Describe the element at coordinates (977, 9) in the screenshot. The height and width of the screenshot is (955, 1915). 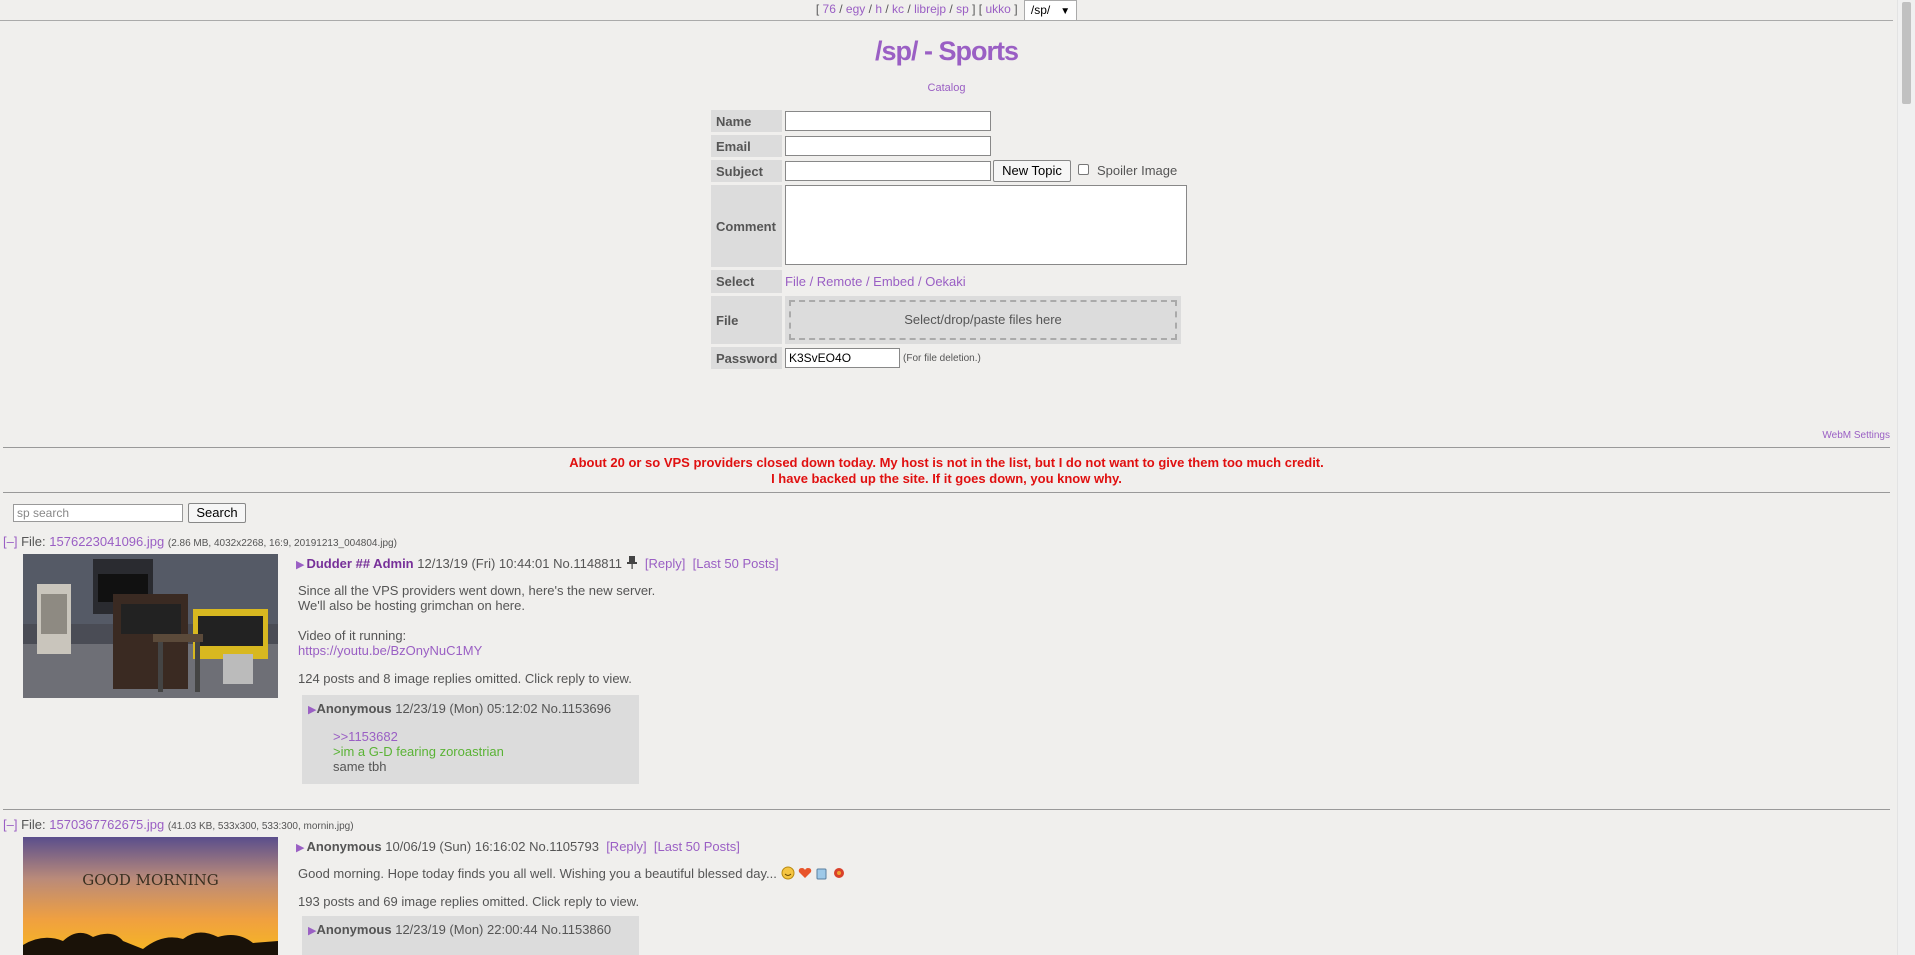
I see `nav-bracket: ] [` at that location.